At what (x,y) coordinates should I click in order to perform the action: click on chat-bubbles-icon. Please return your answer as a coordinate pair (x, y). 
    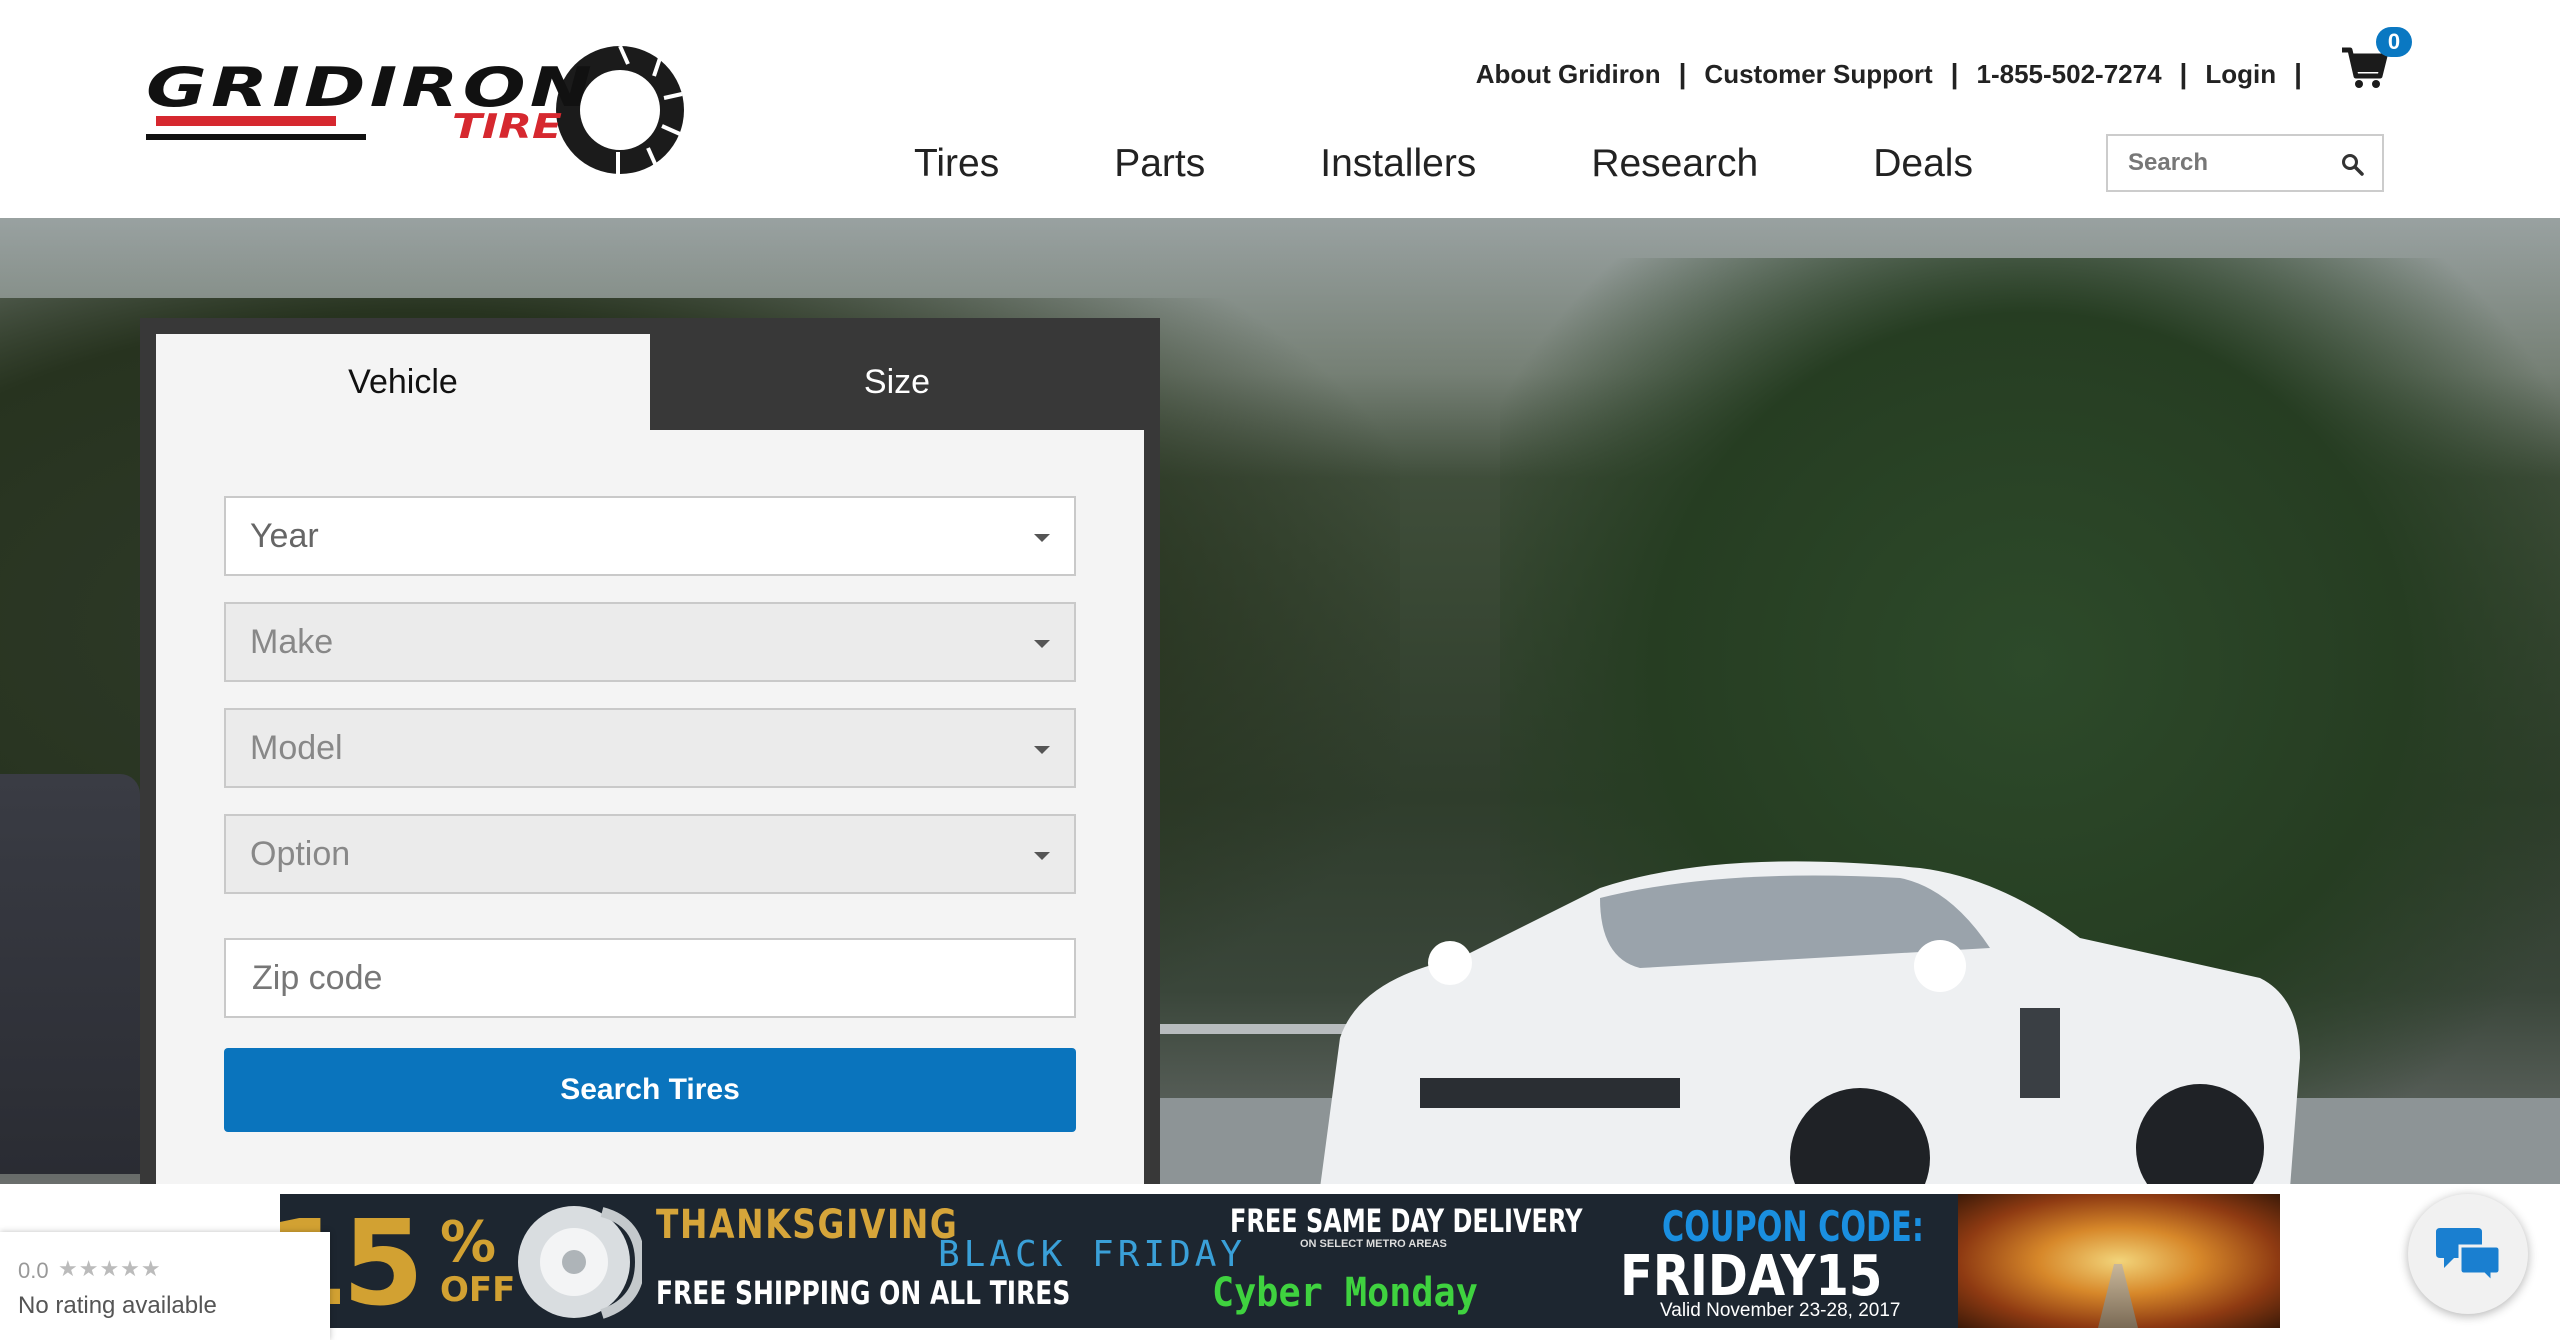
    Looking at the image, I should click on (2469, 1256).